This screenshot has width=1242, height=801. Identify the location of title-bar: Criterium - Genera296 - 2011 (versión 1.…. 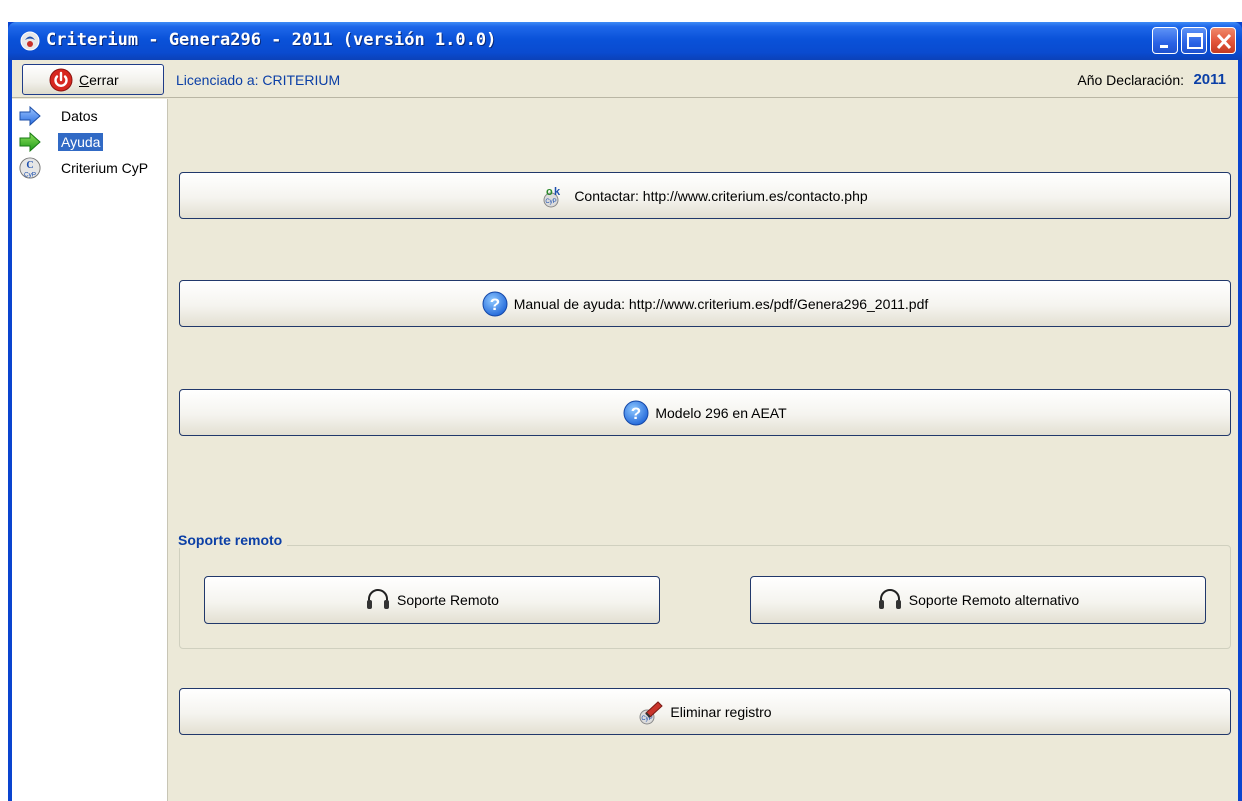
(625, 41).